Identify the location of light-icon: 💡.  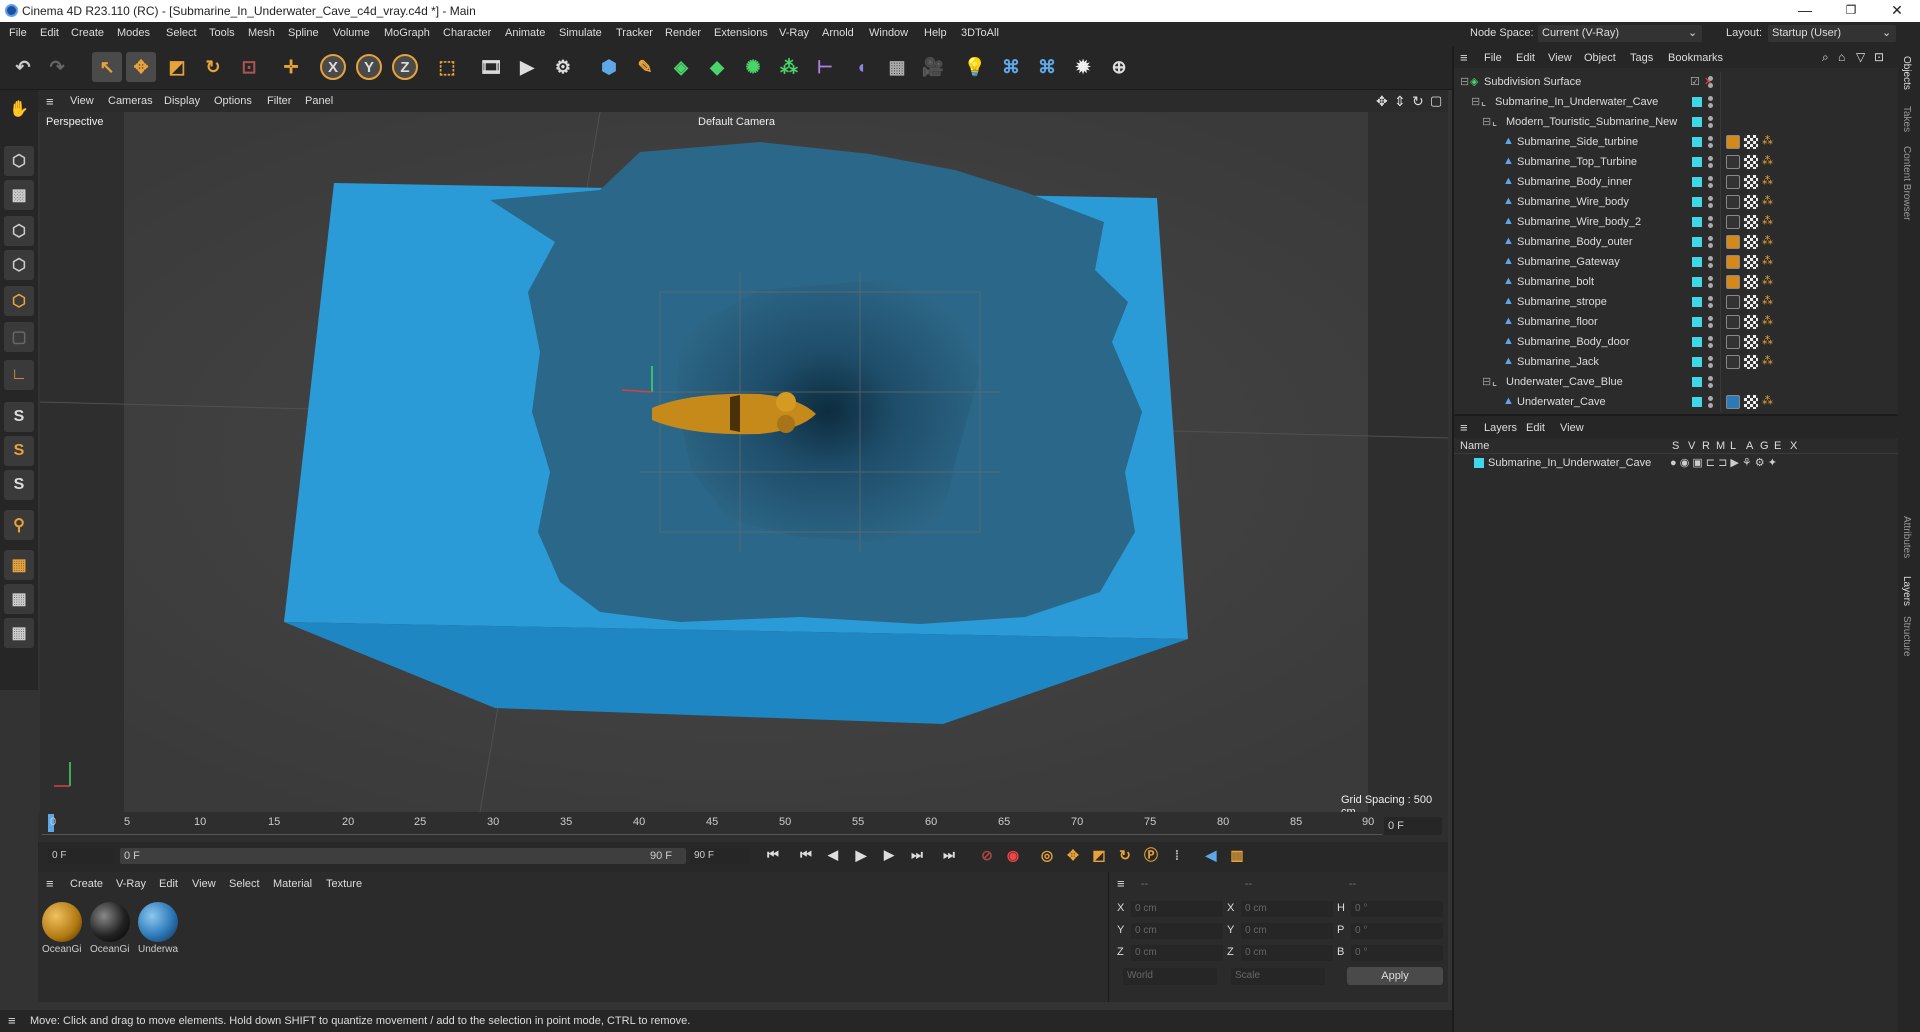
(975, 67).